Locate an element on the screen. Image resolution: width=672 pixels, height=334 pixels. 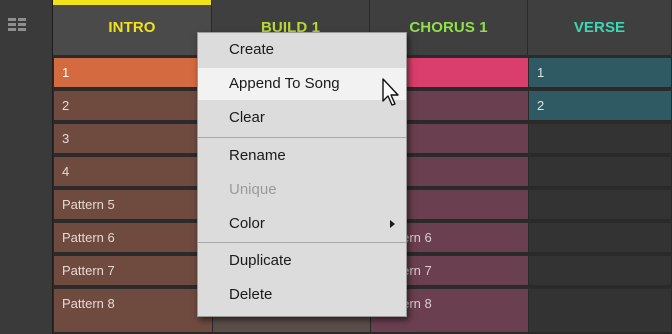
menu-item-create: Create is located at coordinates (302, 50).